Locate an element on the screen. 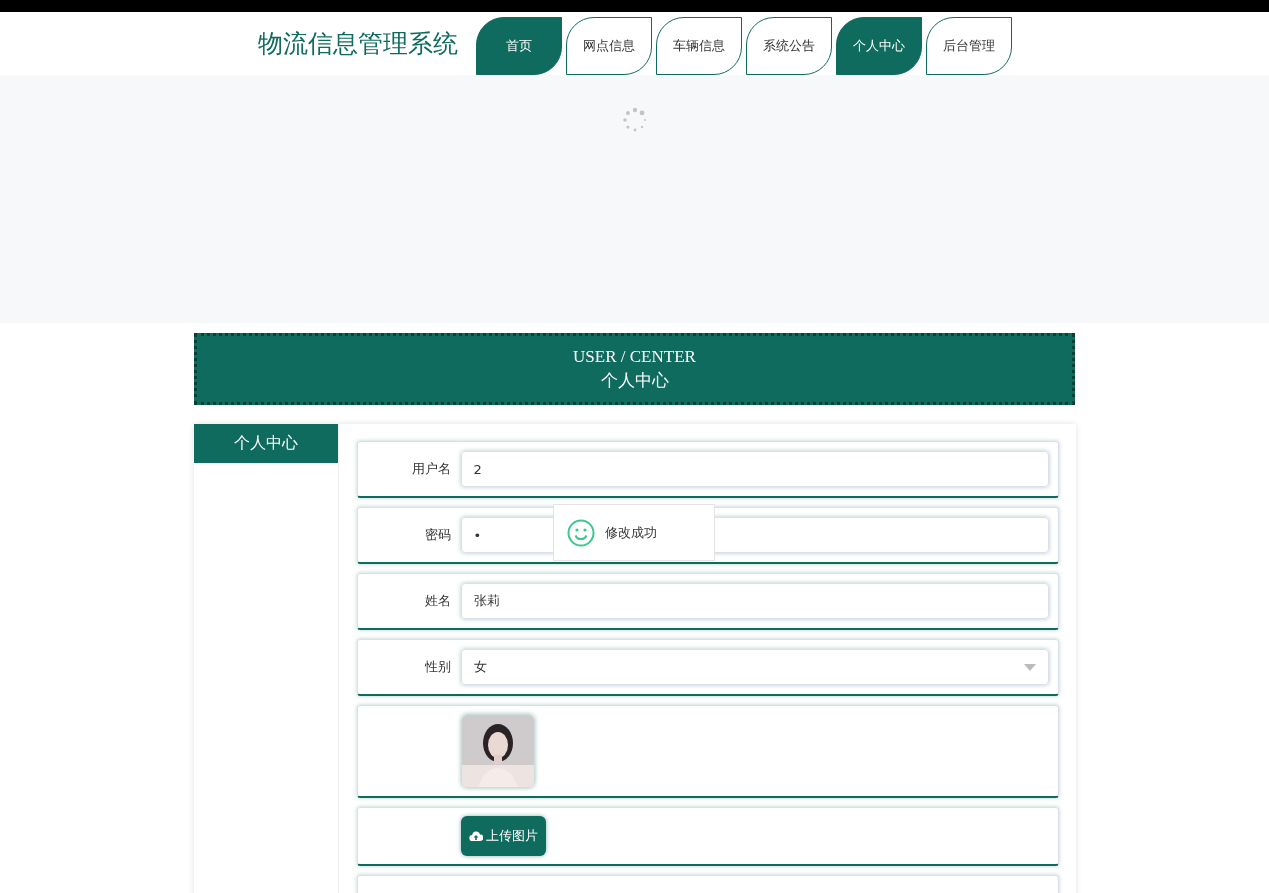 The image size is (1269, 893). upload-button: 上传图片 is located at coordinates (503, 836).